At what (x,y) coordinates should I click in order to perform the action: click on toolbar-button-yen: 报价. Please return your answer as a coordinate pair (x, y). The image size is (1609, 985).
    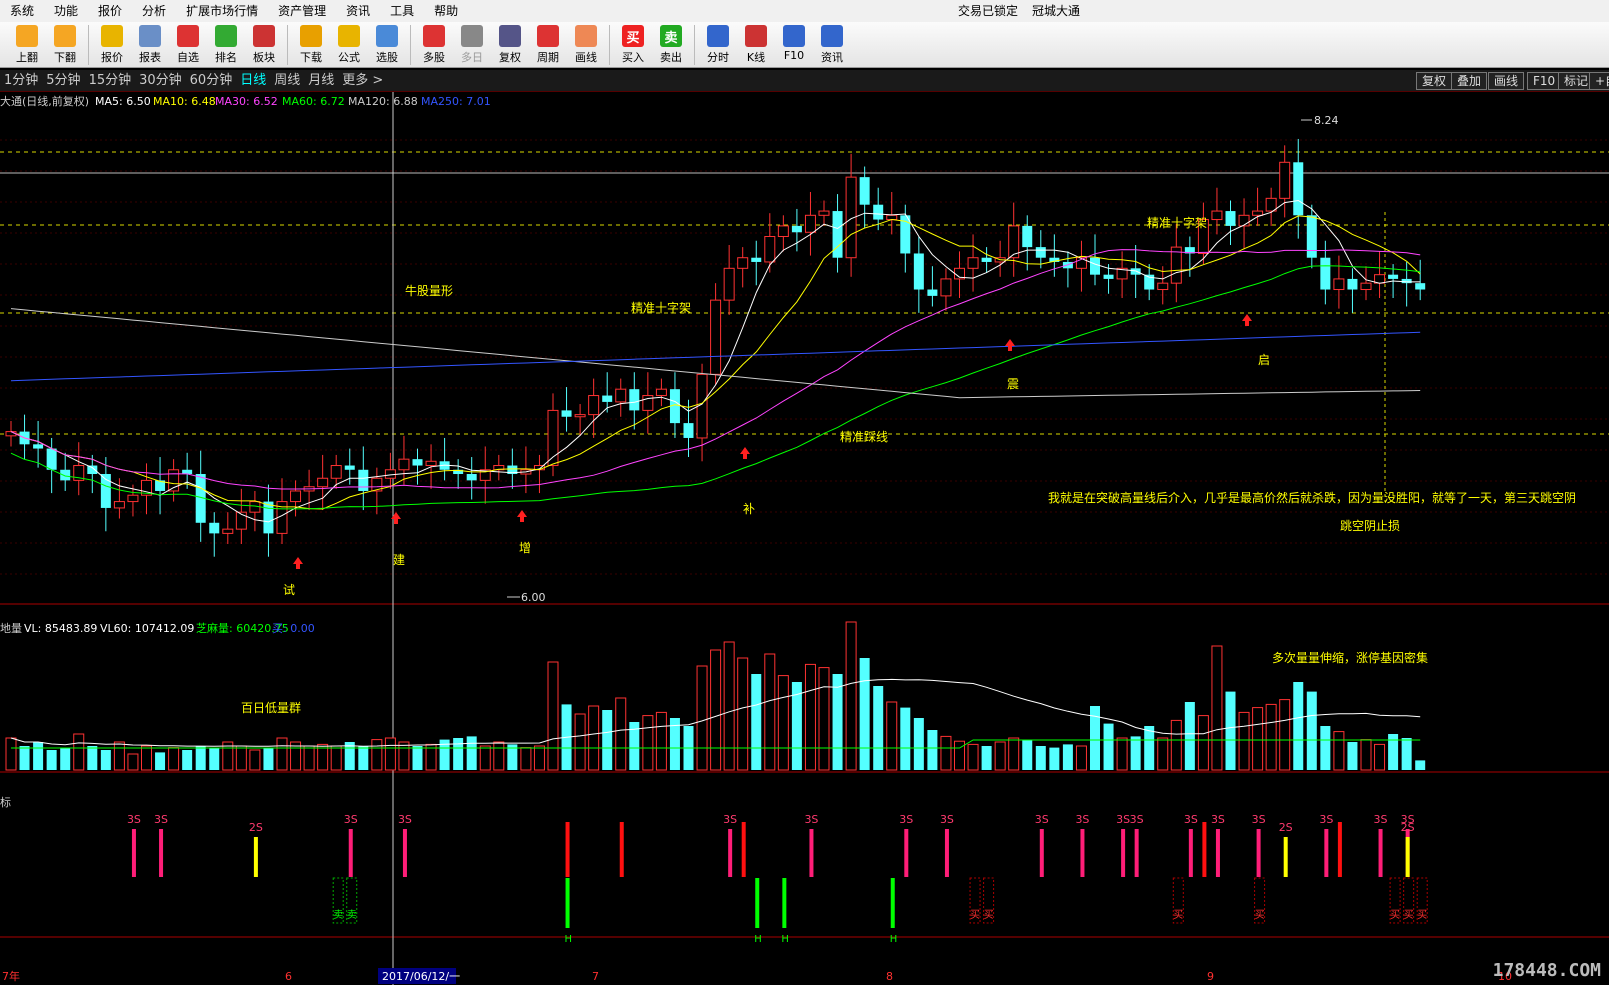
    Looking at the image, I should click on (112, 45).